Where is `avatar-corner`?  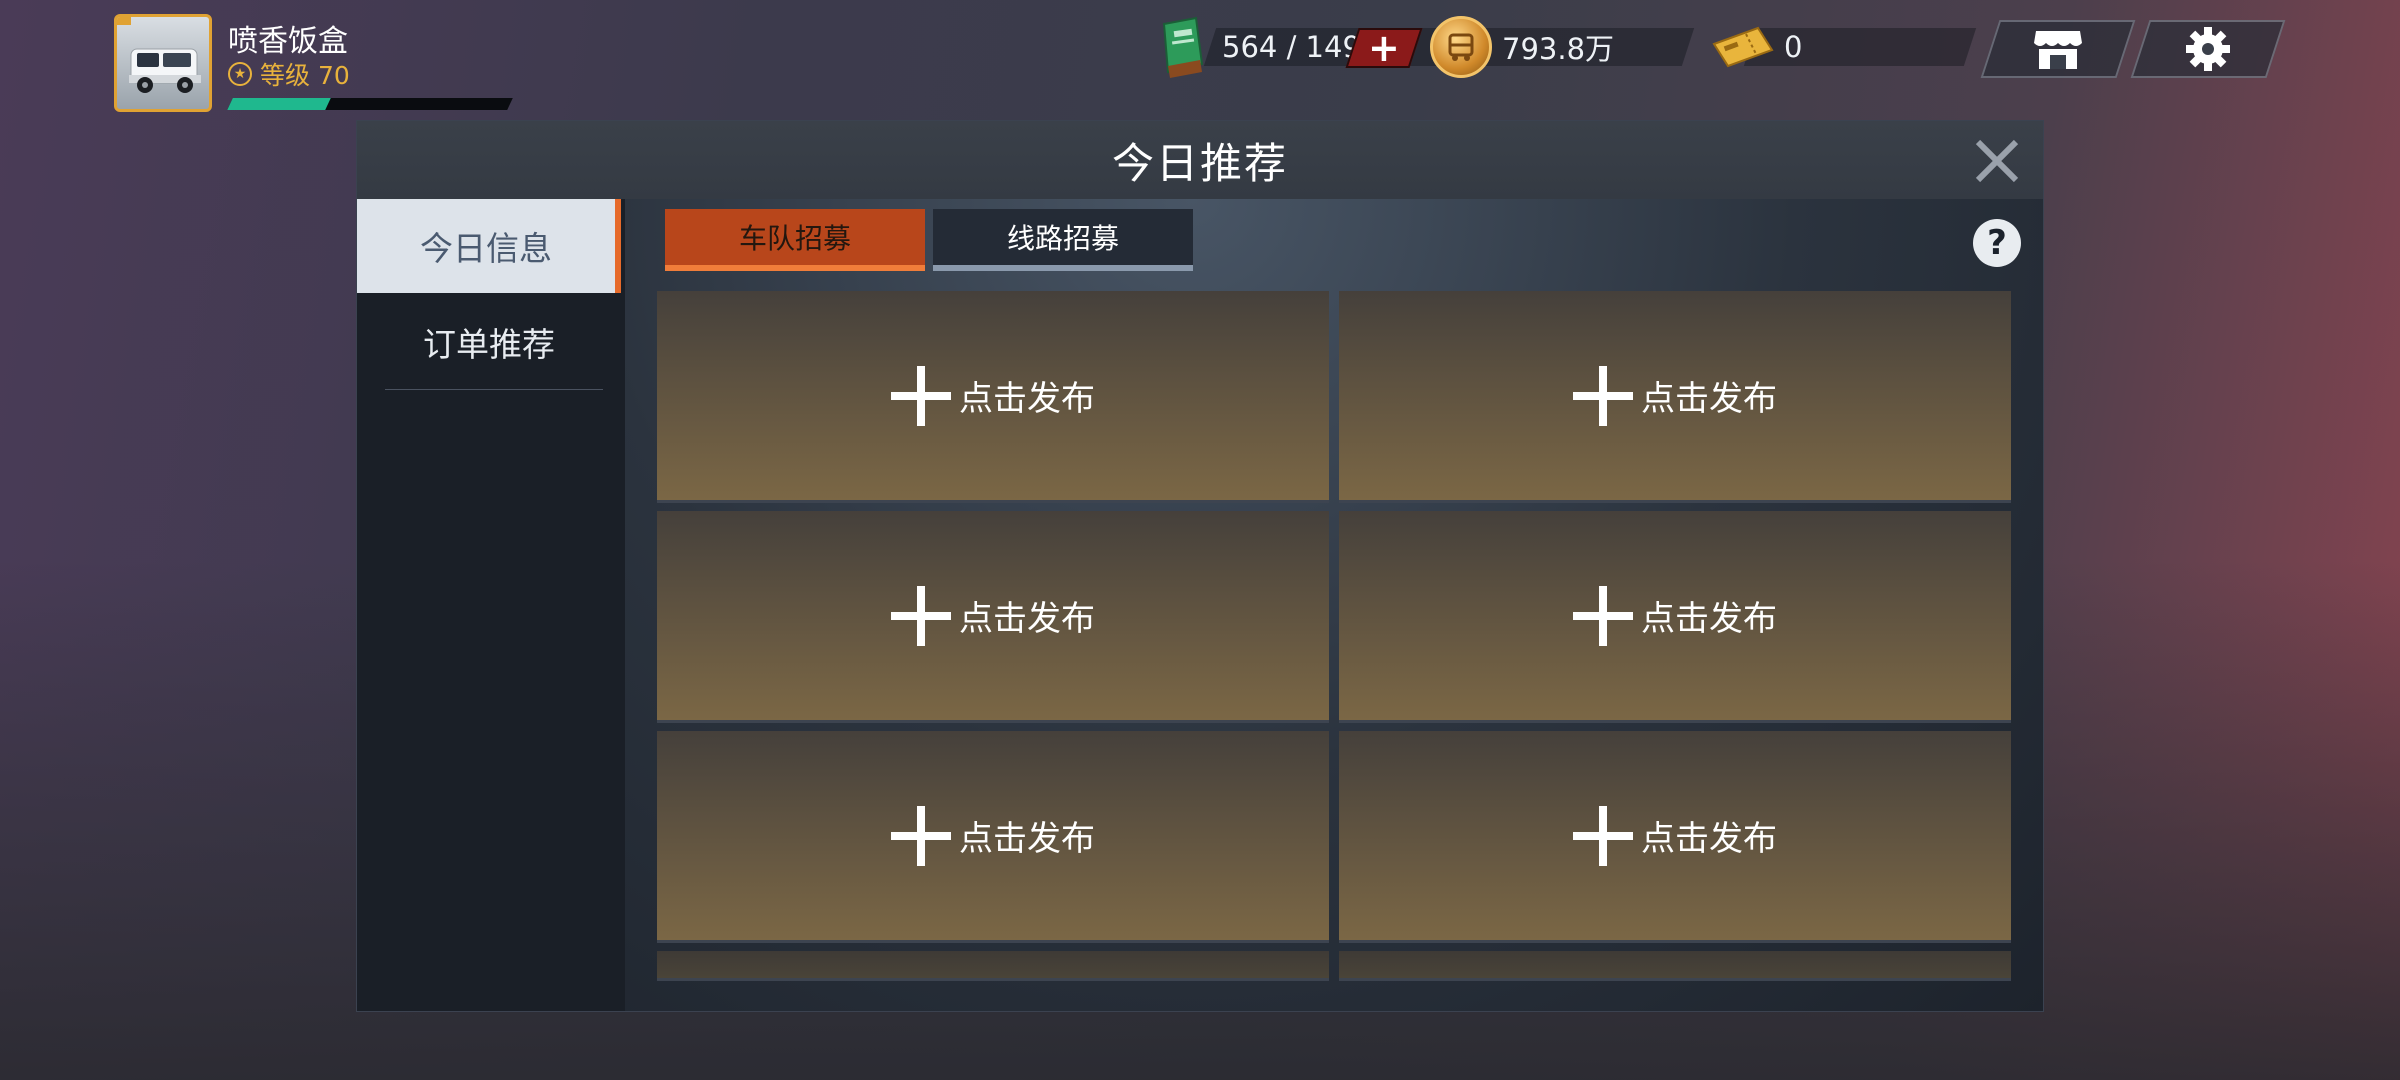
avatar-corner is located at coordinates (124, 21).